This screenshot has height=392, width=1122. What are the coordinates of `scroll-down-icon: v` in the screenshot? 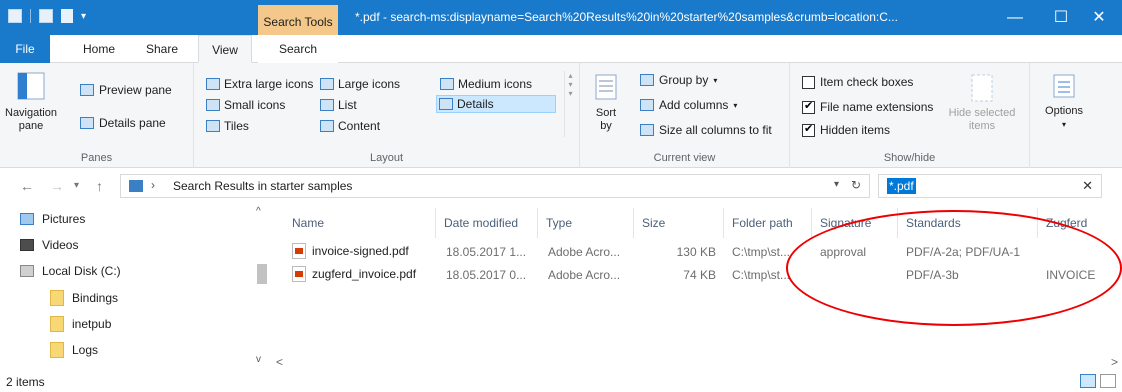 It's located at (258, 359).